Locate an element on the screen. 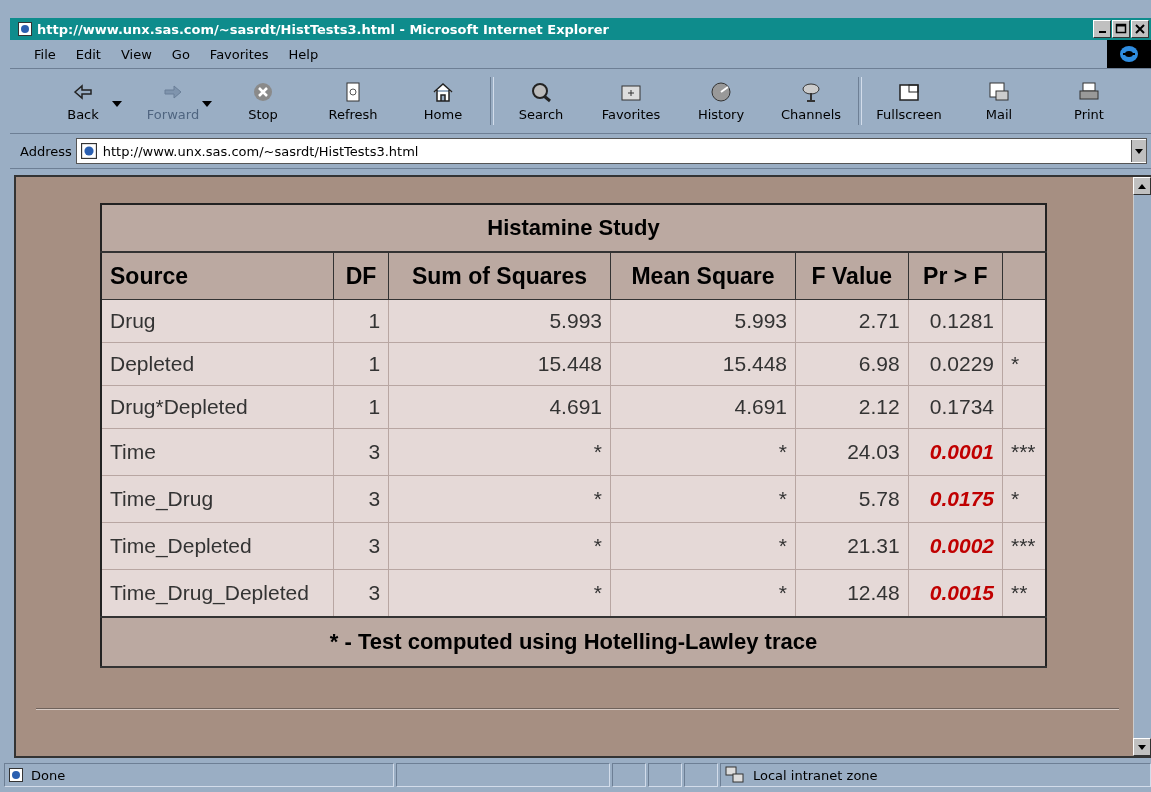  toolbar-button: Search is located at coordinates (541, 101).